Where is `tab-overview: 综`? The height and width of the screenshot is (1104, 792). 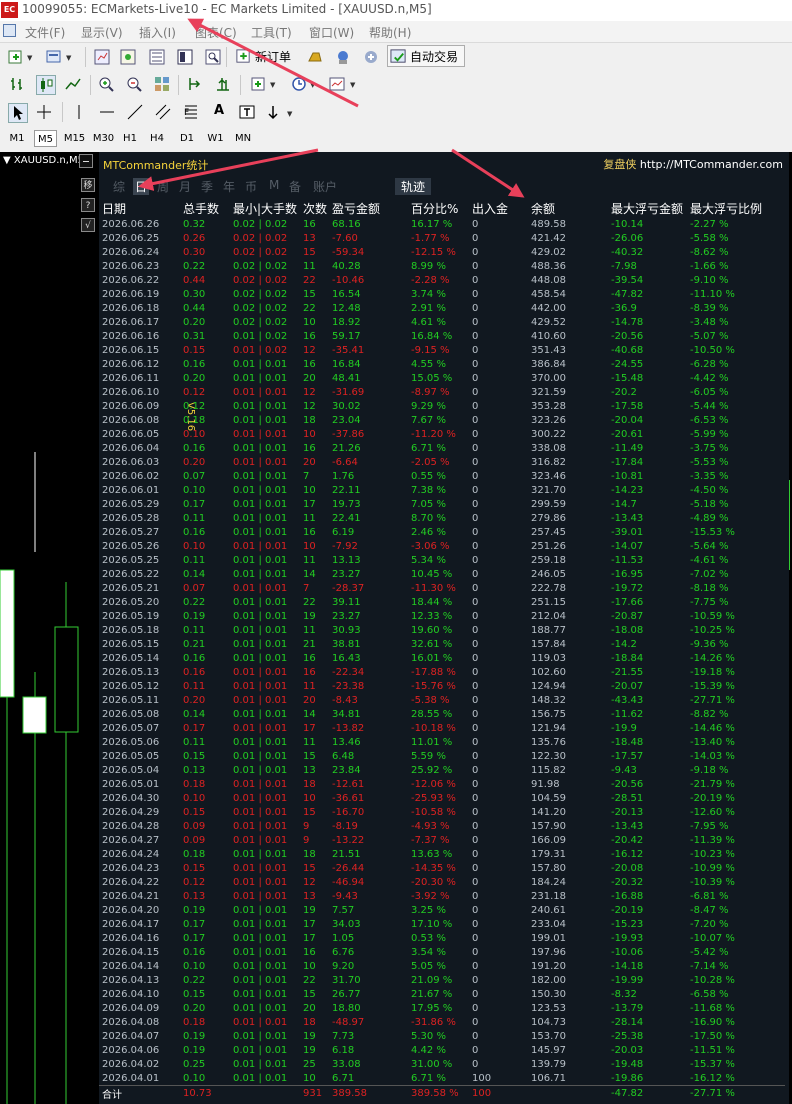 tab-overview: 综 is located at coordinates (119, 186).